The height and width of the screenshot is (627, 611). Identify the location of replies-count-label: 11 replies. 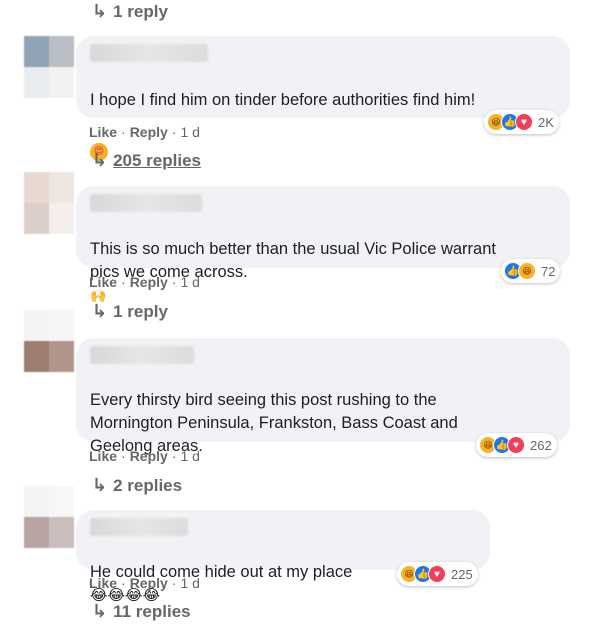
(152, 611).